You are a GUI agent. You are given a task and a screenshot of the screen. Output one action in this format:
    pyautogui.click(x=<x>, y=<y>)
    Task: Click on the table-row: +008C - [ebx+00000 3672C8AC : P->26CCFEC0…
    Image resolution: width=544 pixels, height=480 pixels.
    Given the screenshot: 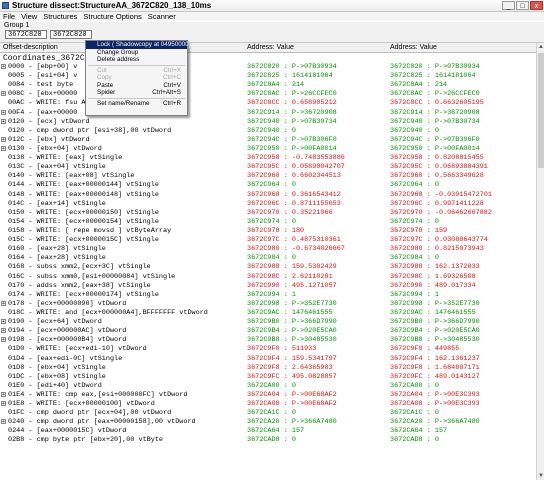 What is the action you would take?
    pyautogui.click(x=268, y=94)
    